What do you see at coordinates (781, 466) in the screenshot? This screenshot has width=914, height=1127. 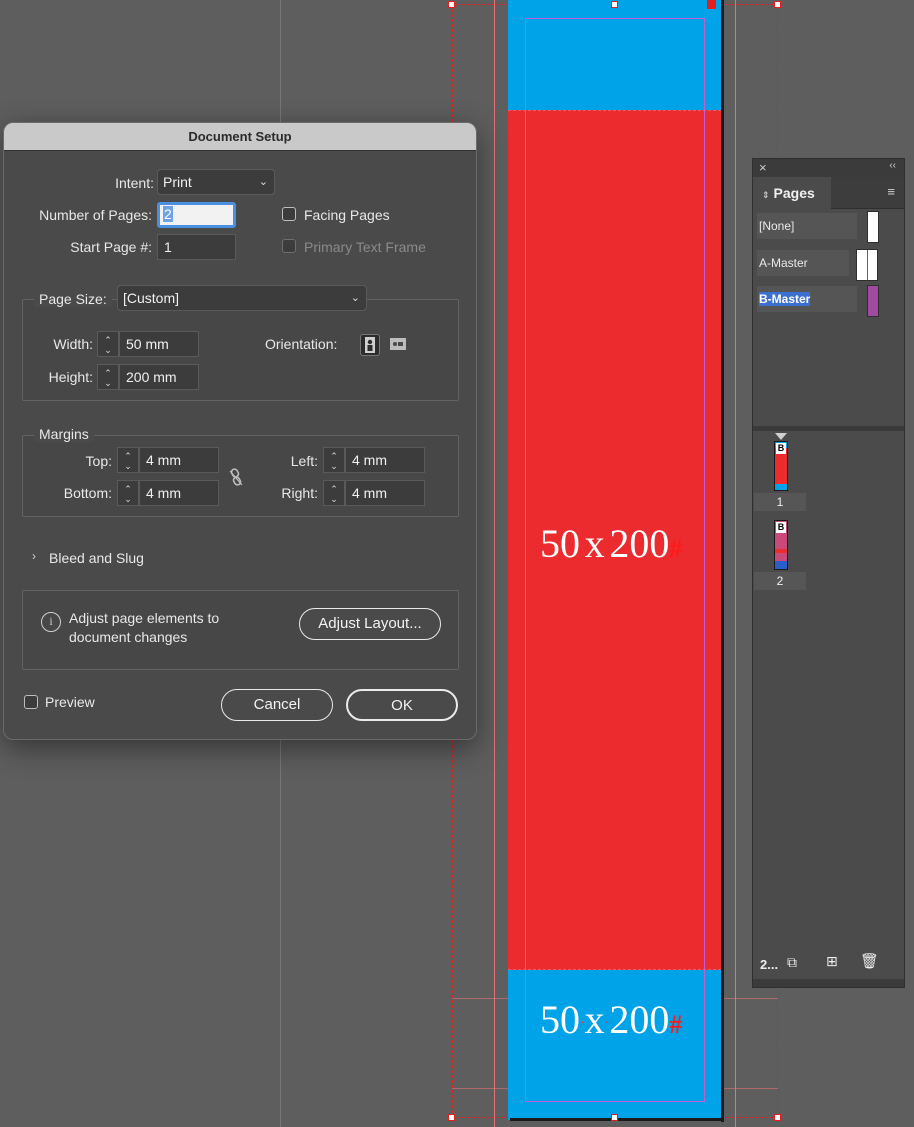 I see `page-thumb-1: B` at bounding box center [781, 466].